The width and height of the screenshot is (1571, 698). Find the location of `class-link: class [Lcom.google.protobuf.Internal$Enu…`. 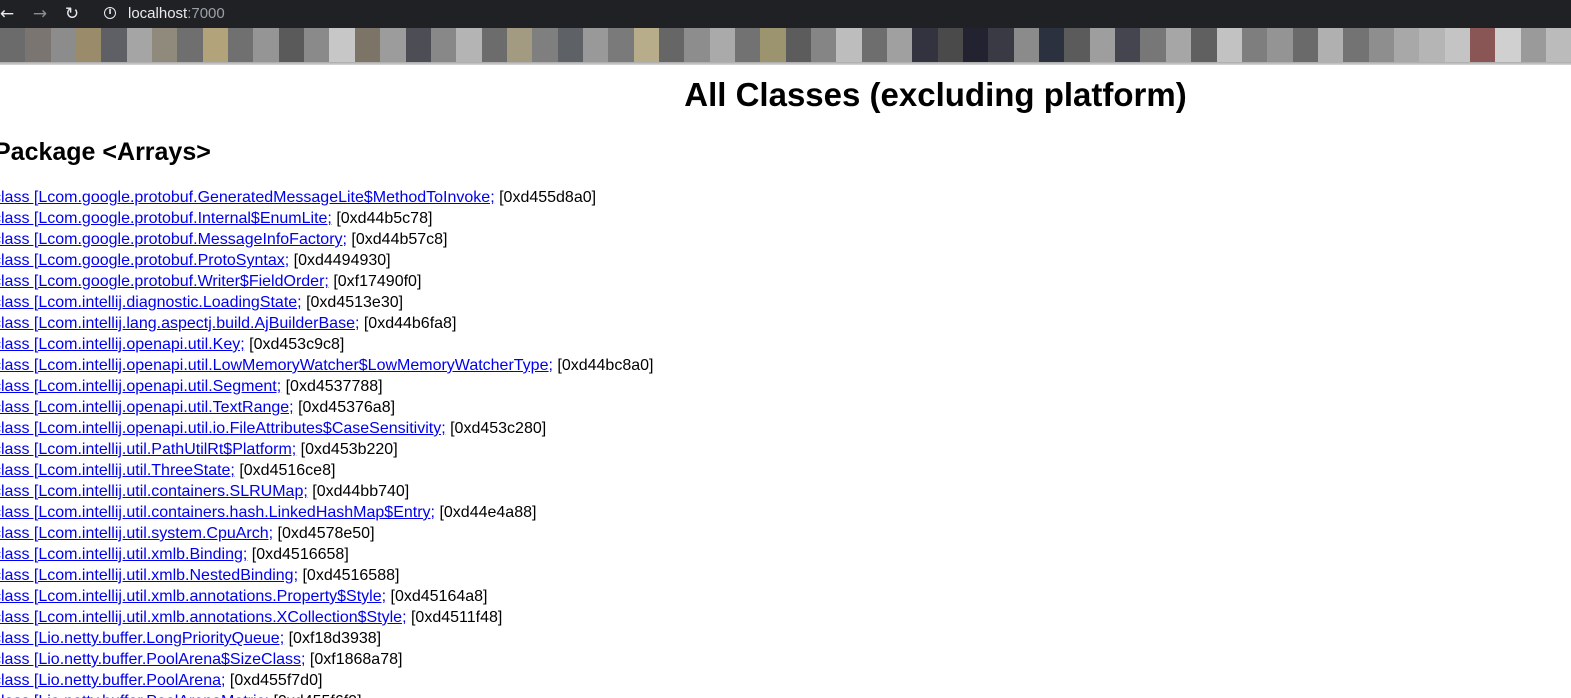

class-link: class [Lcom.google.protobuf.Internal$Enu… is located at coordinates (166, 218).